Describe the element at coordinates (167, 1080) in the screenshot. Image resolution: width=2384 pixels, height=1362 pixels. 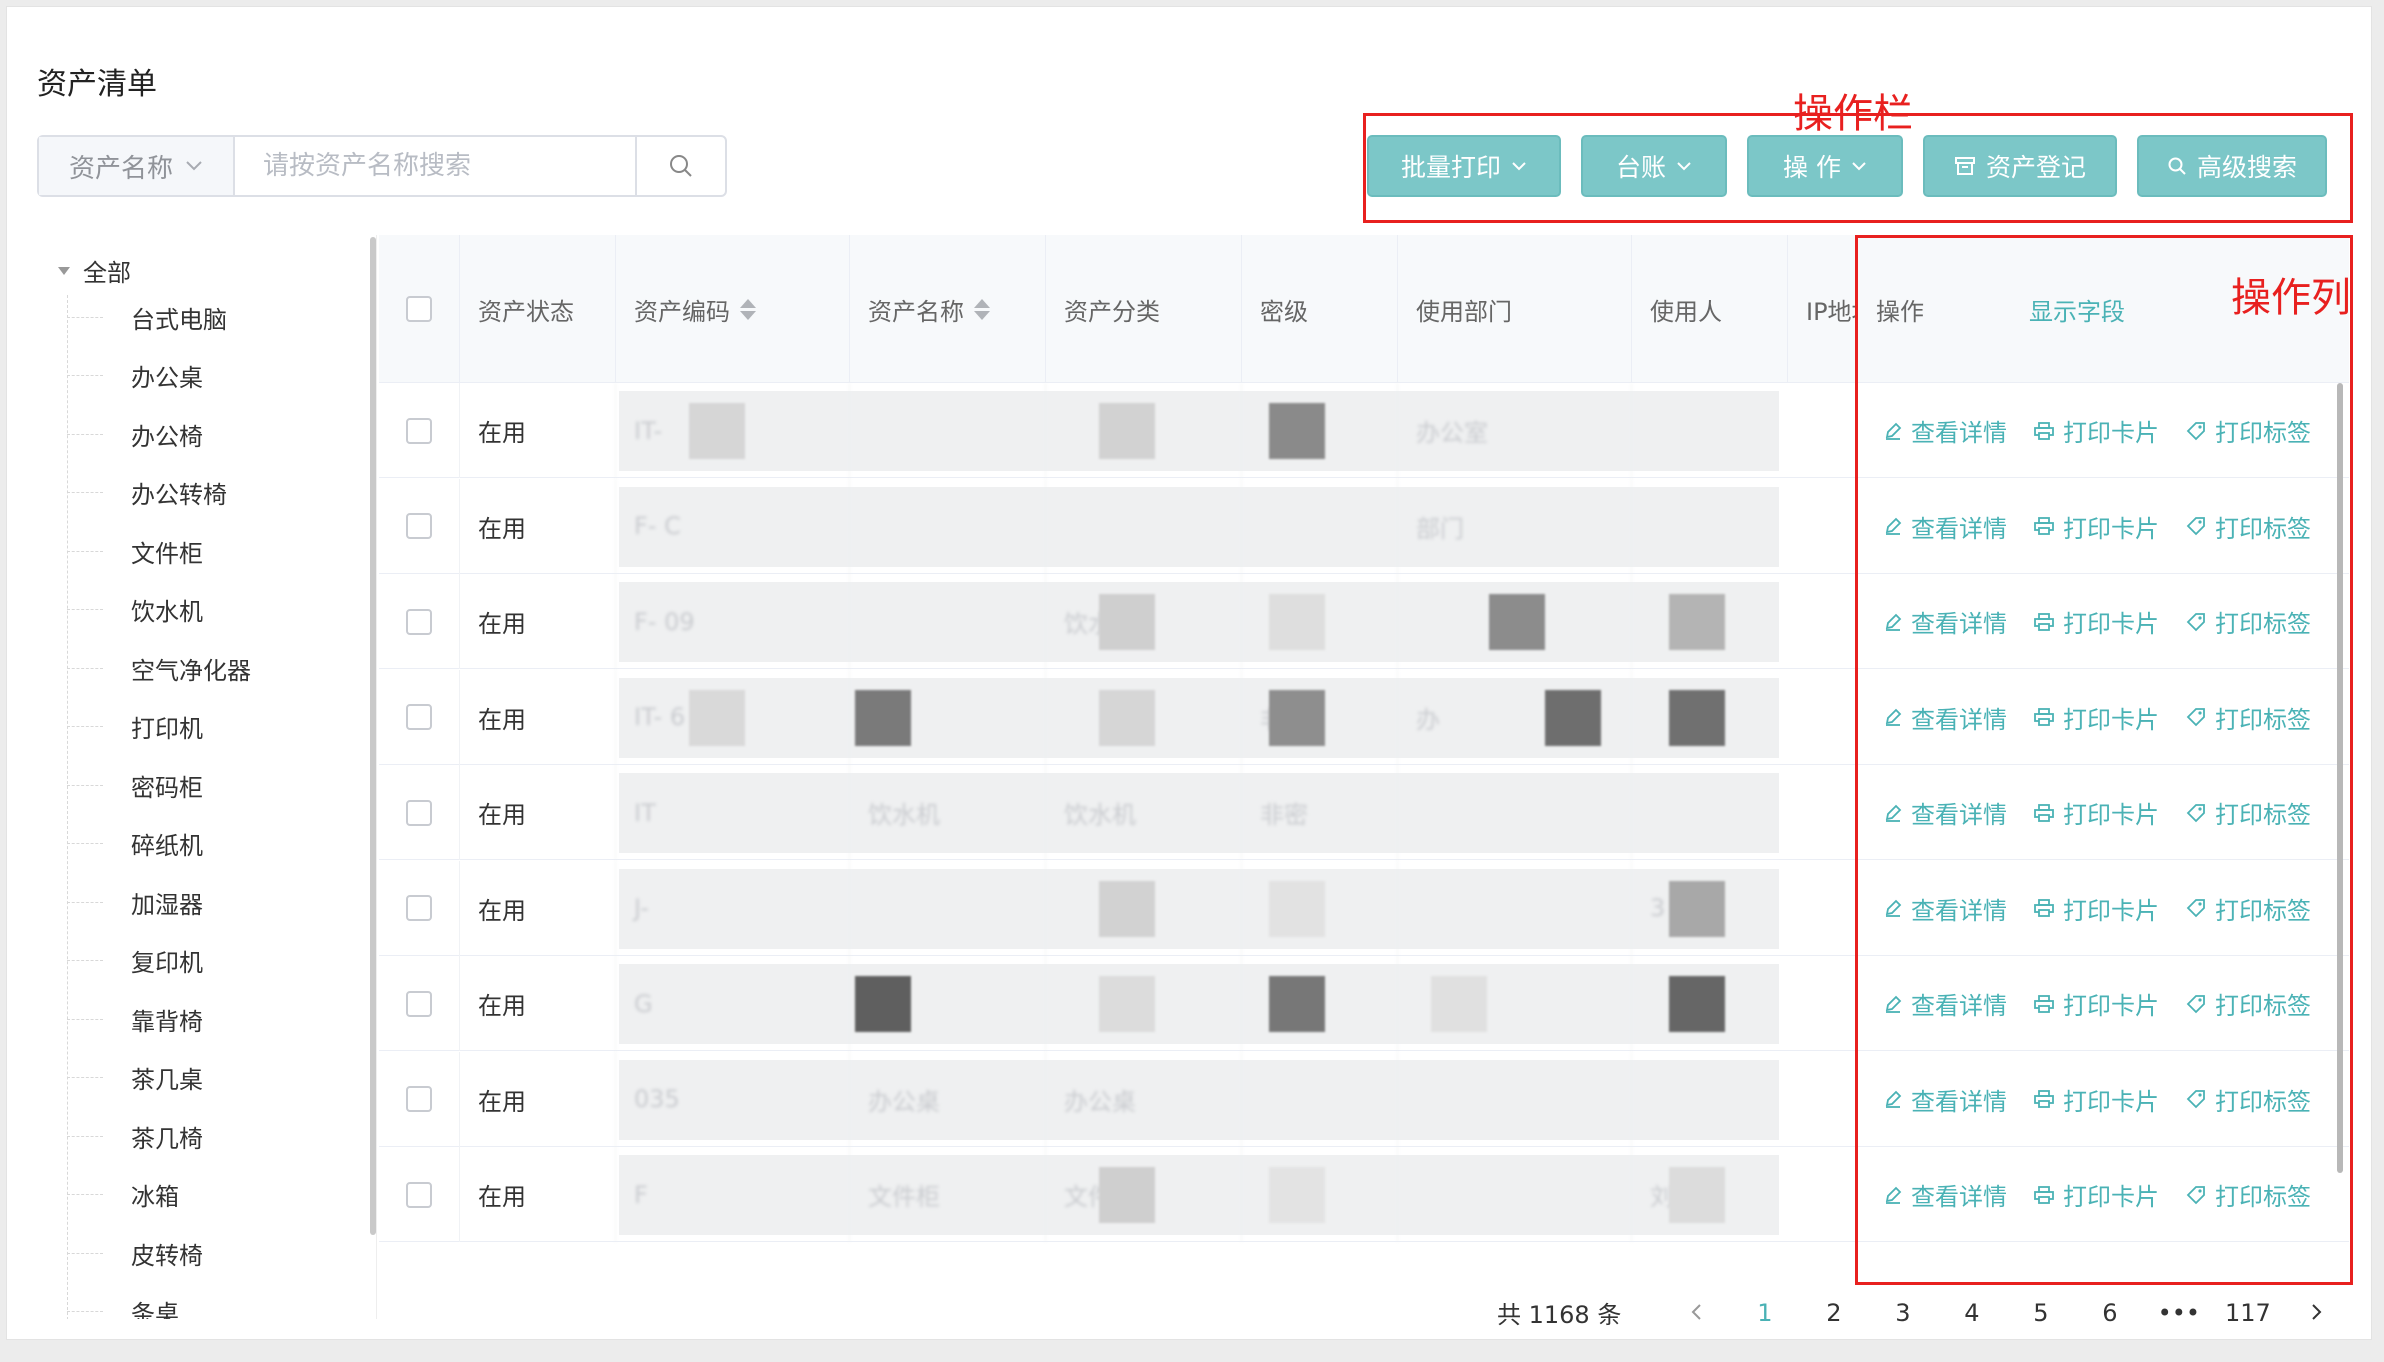
I see `tree-item-label: 茶几桌` at that location.